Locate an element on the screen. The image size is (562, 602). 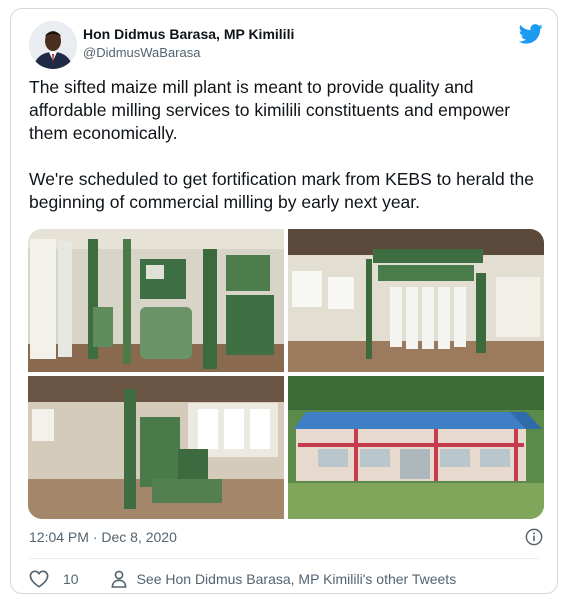
info-icon is located at coordinates (534, 537).